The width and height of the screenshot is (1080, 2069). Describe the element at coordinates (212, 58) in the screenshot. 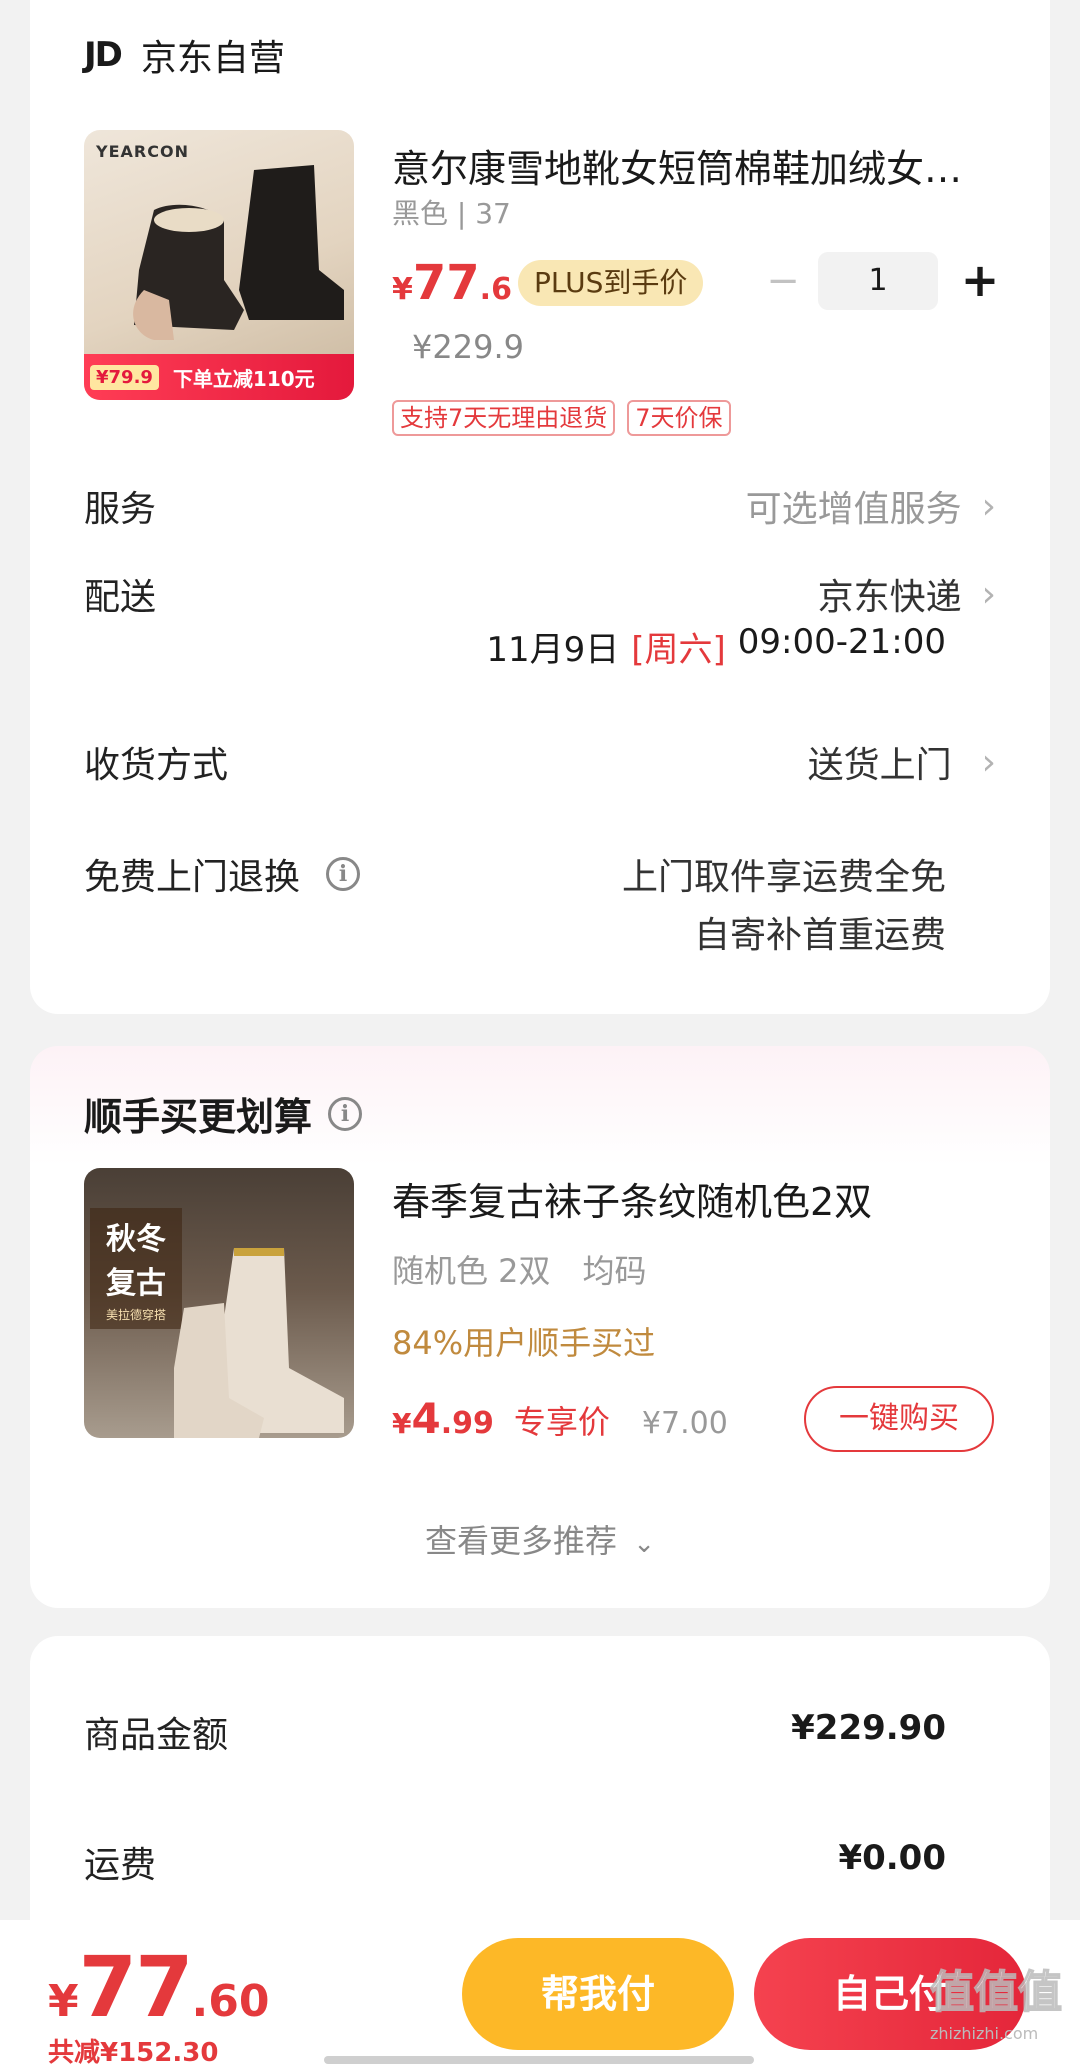

I see `store-name: 京东自营` at that location.